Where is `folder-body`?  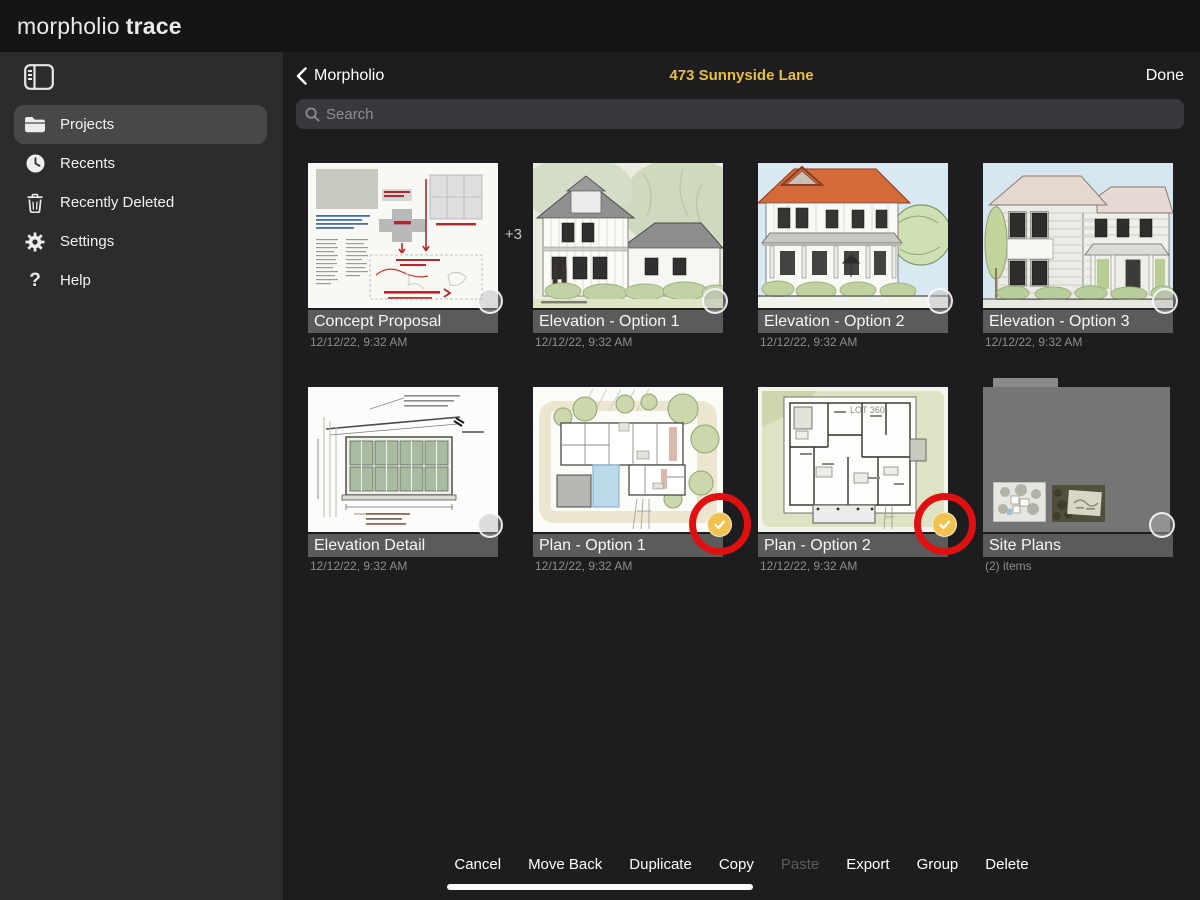 folder-body is located at coordinates (1079, 462).